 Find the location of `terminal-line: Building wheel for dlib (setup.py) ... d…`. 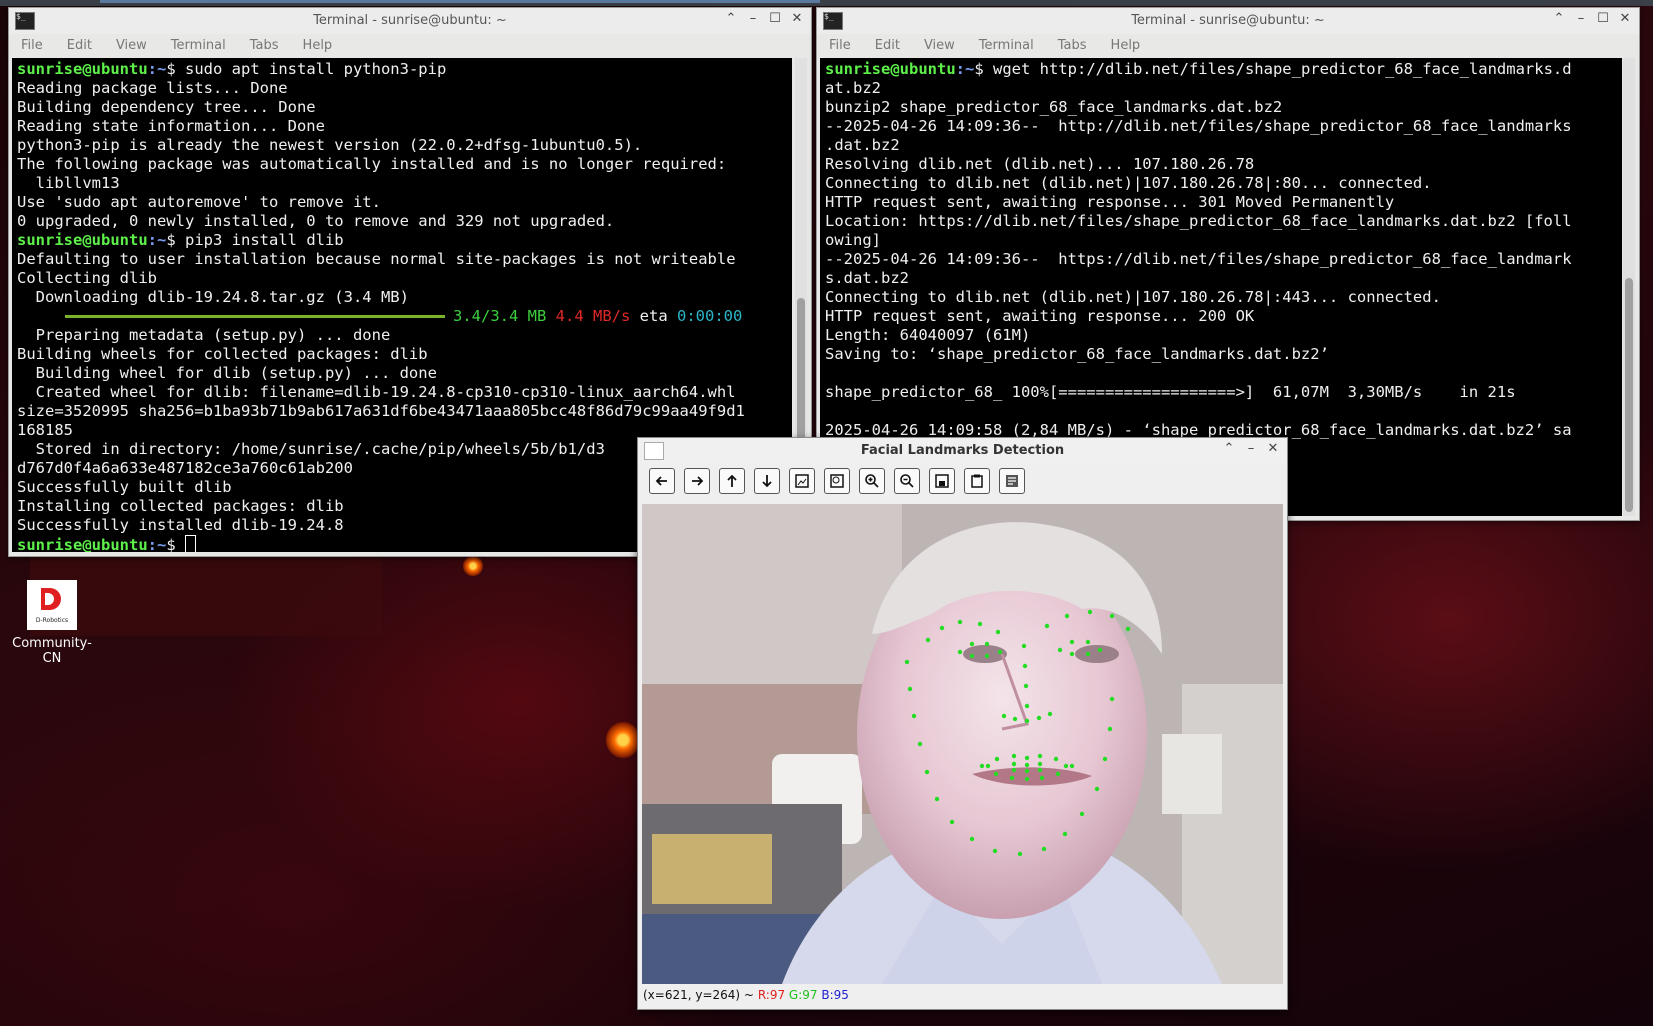

terminal-line: Building wheel for dlib (setup.py) ... d… is located at coordinates (227, 373).